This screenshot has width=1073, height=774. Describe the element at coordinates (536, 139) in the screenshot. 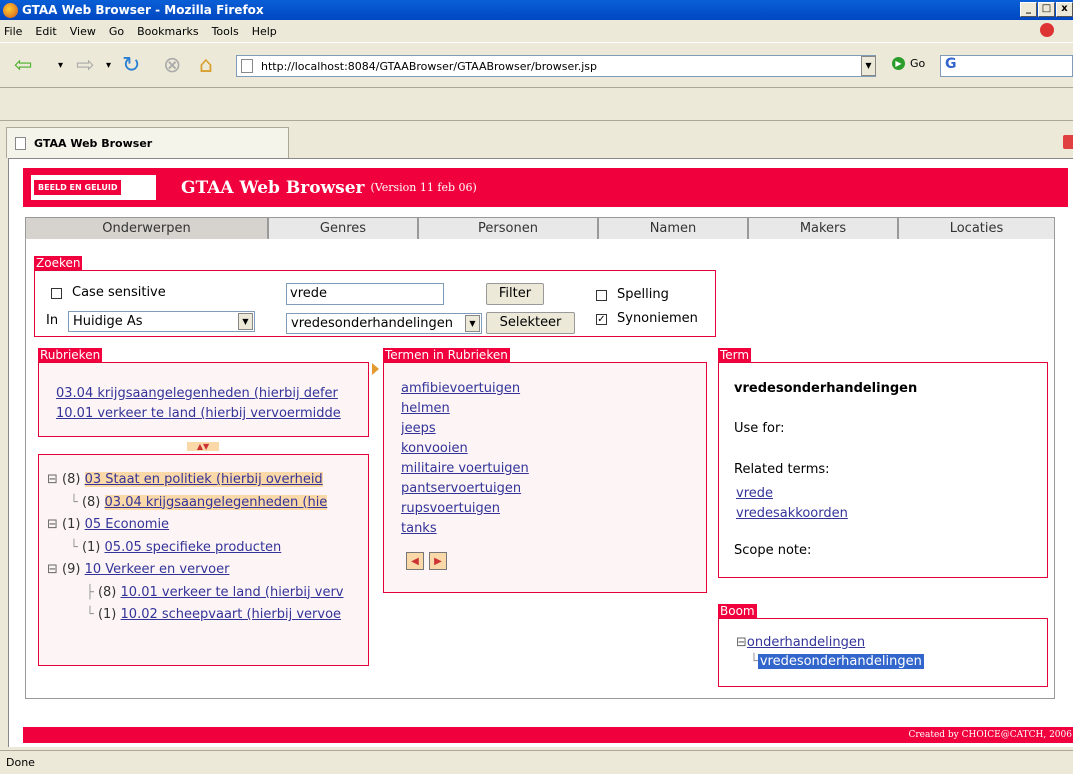

I see `browser-tab-bar: GTAA Web Browser` at that location.